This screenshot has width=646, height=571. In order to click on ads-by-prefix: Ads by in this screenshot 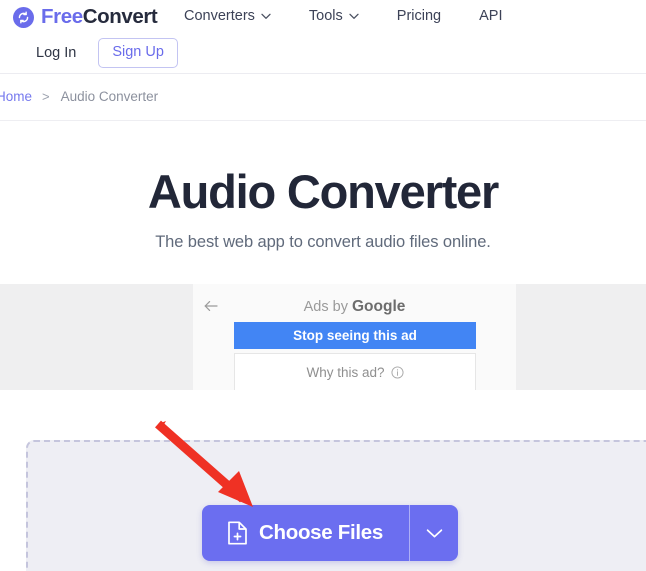, I will do `click(325, 307)`.